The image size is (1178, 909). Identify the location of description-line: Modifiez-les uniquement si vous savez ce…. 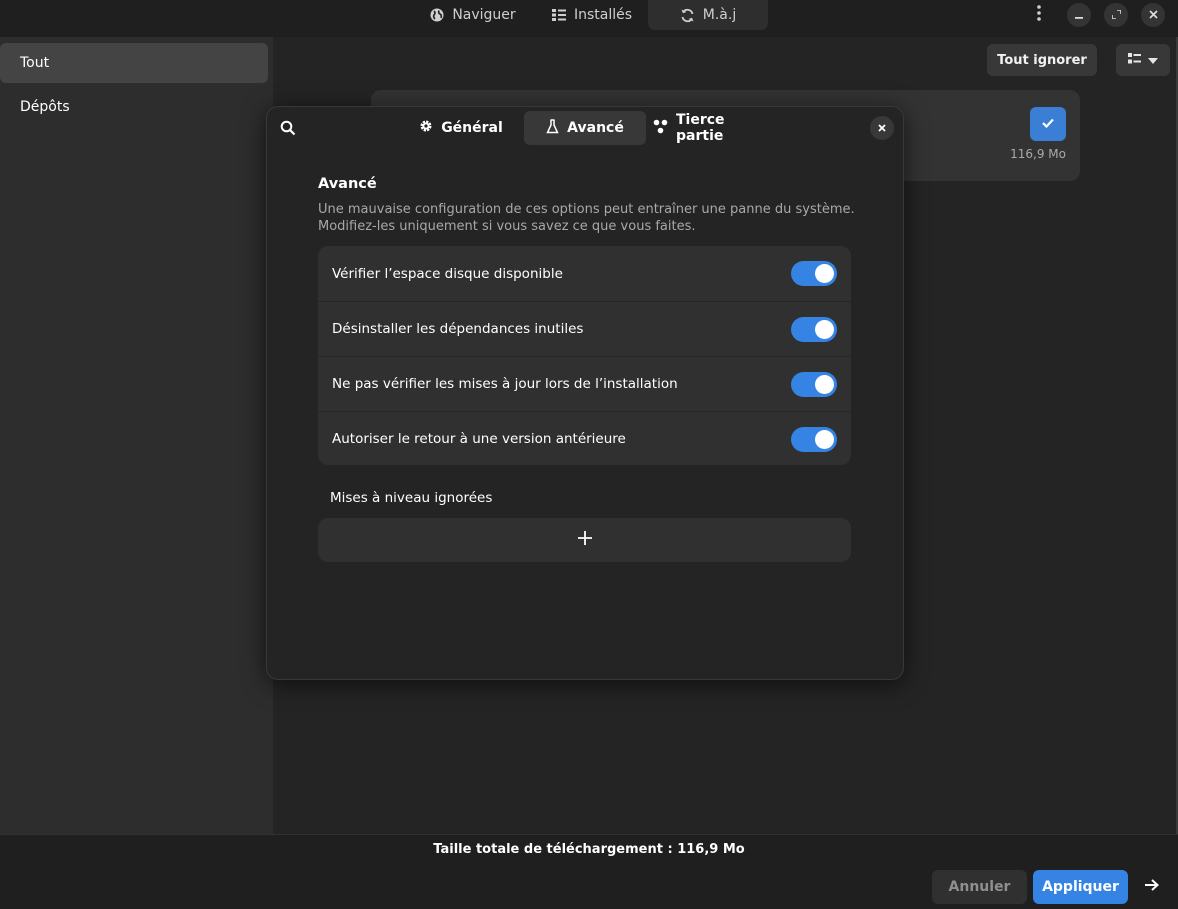
(507, 226).